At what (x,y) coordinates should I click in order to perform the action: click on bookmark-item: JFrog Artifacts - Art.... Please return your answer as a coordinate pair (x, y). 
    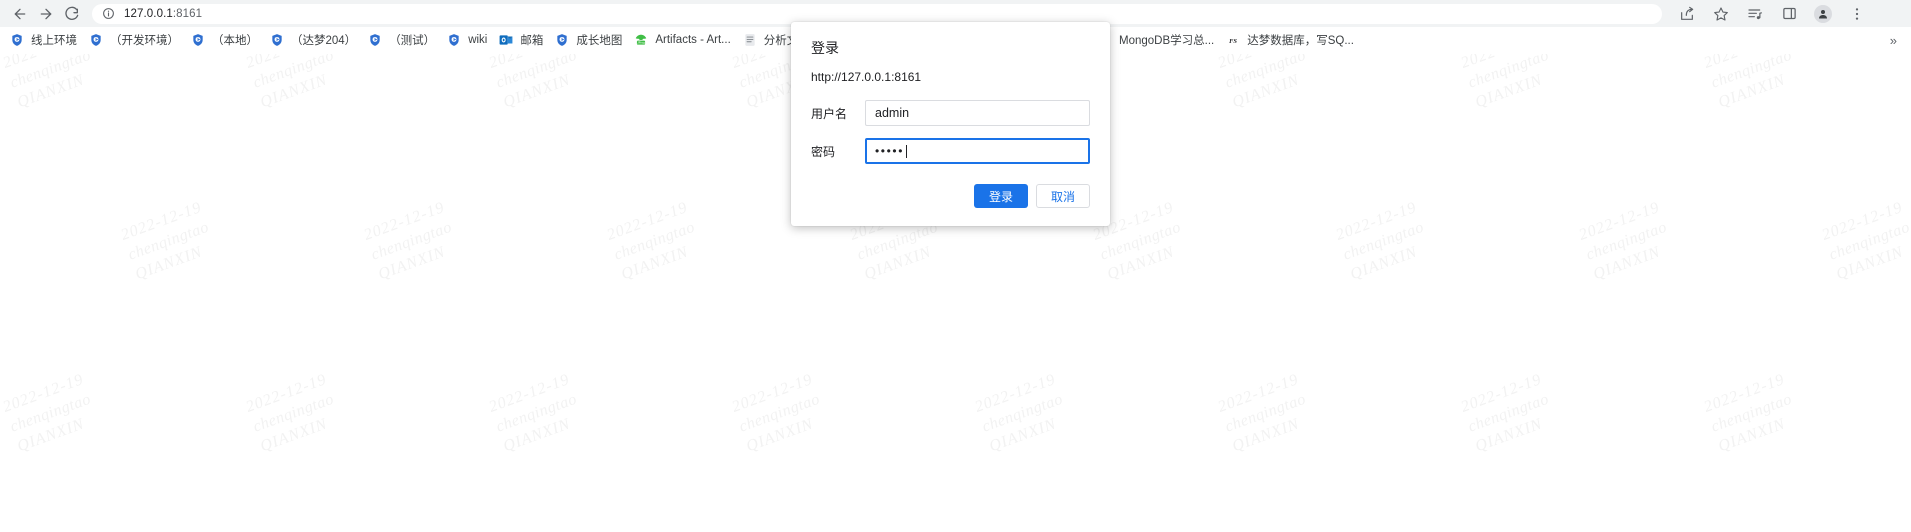
    Looking at the image, I should click on (682, 40).